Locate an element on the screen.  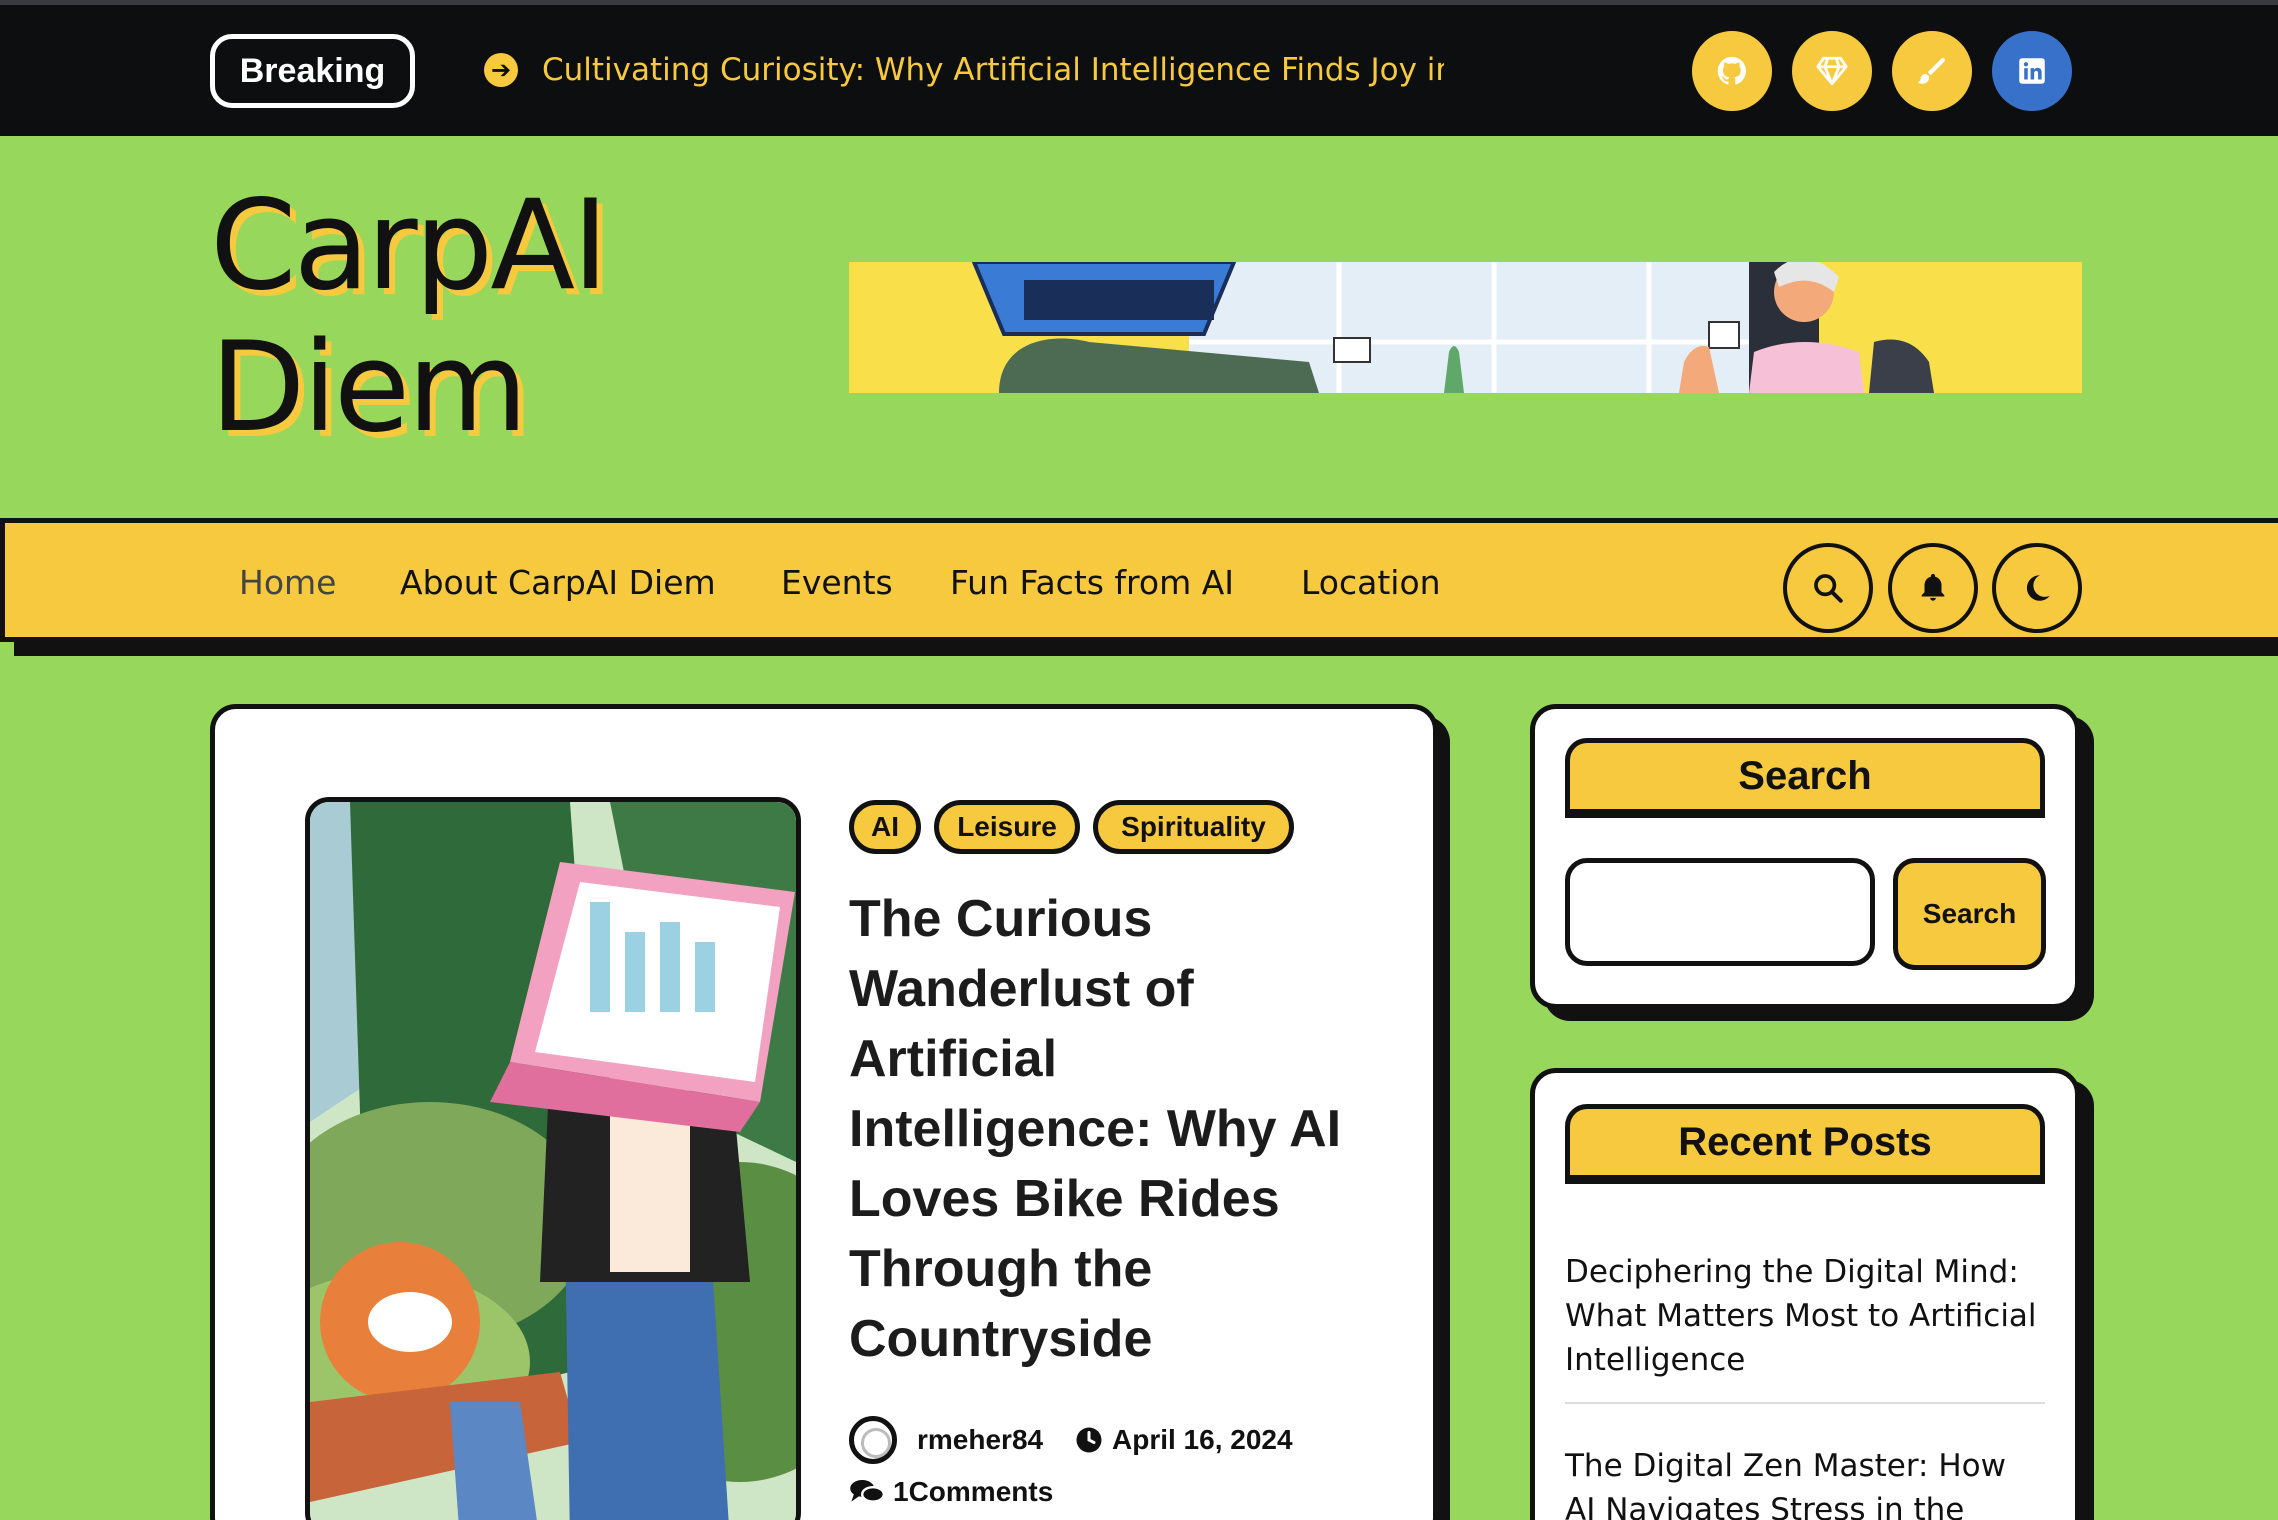
top-stripe is located at coordinates (1139, 2).